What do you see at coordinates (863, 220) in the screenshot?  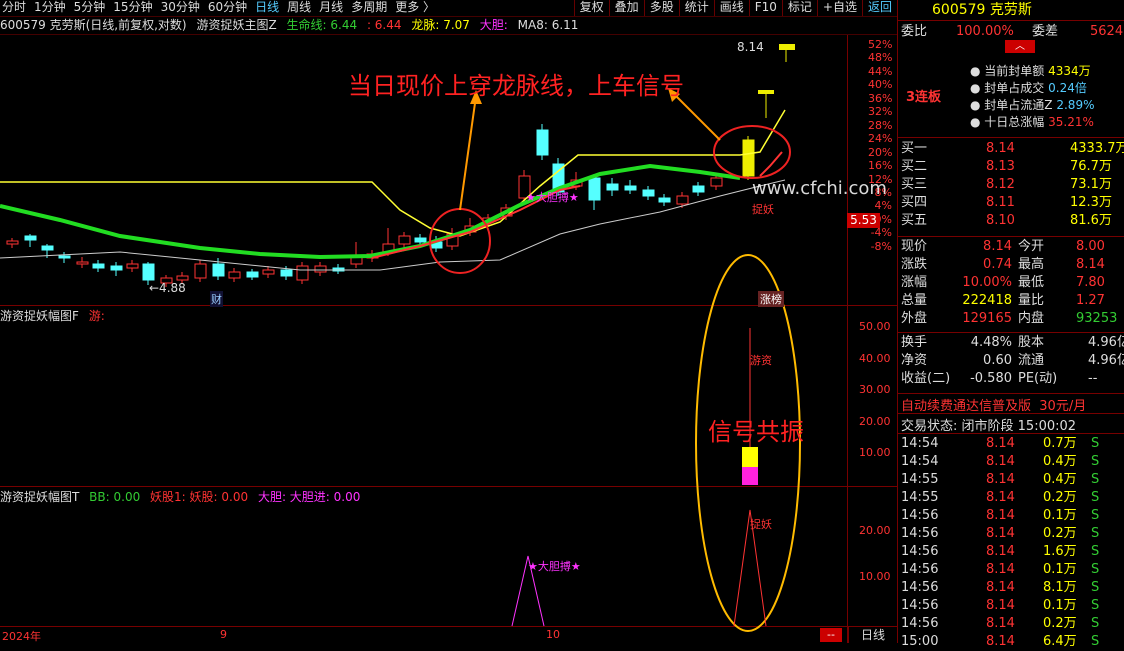 I see `current-price-tag: 5.53` at bounding box center [863, 220].